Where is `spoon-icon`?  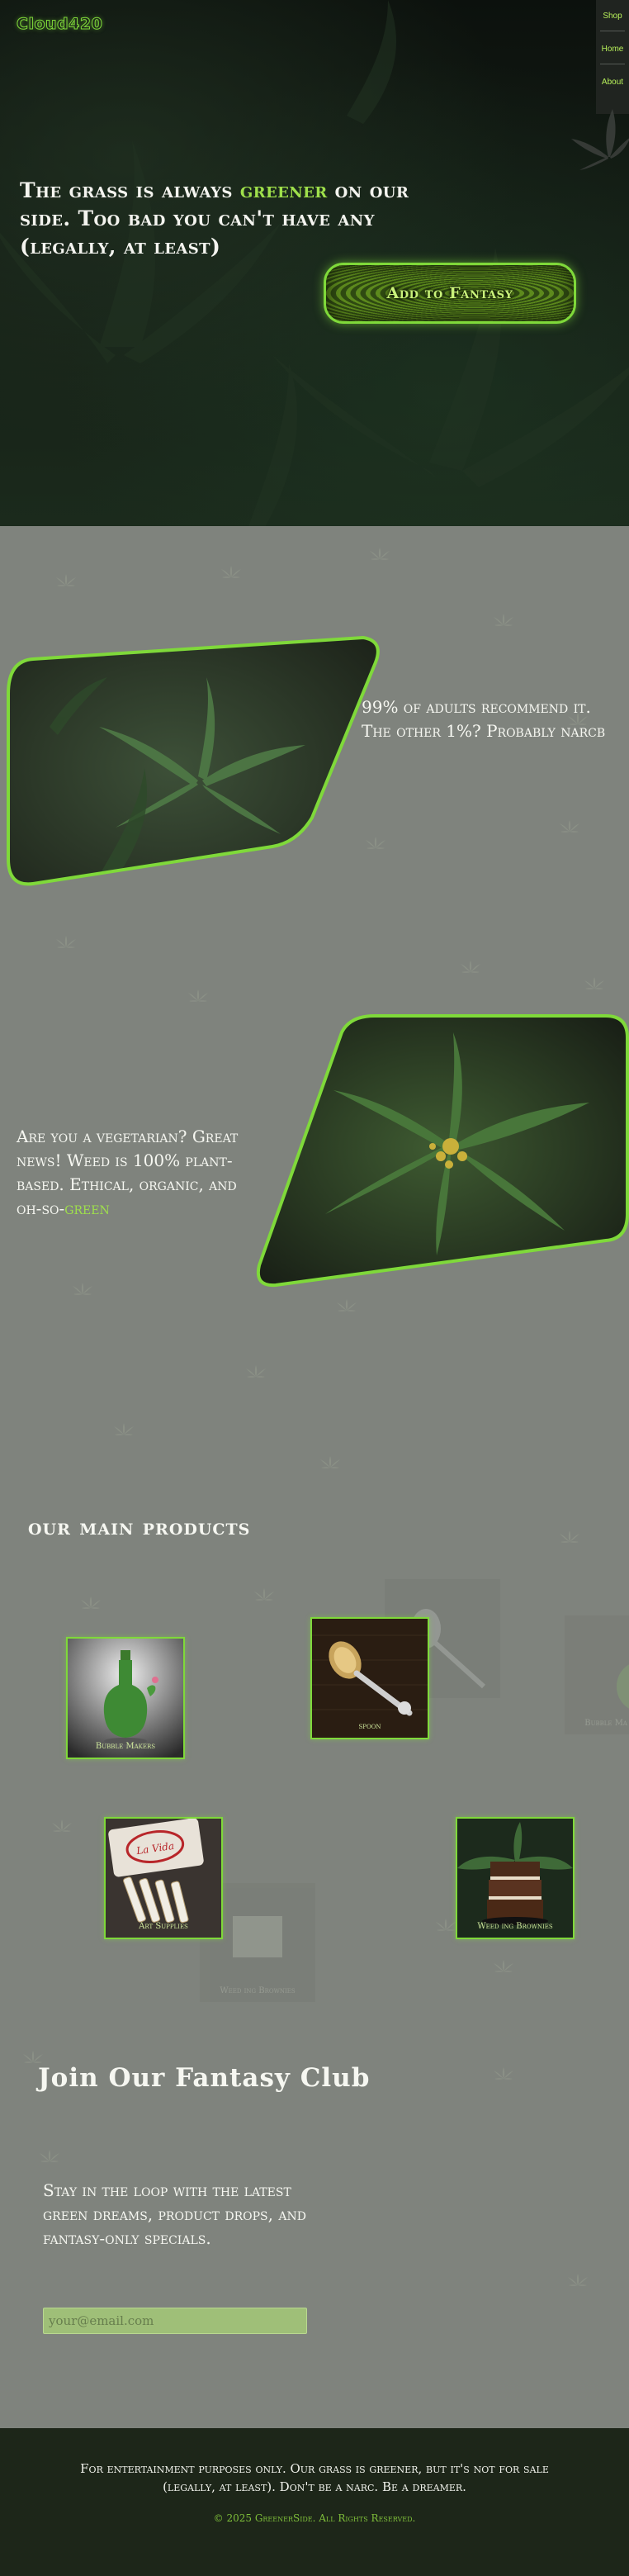 spoon-icon is located at coordinates (370, 1678).